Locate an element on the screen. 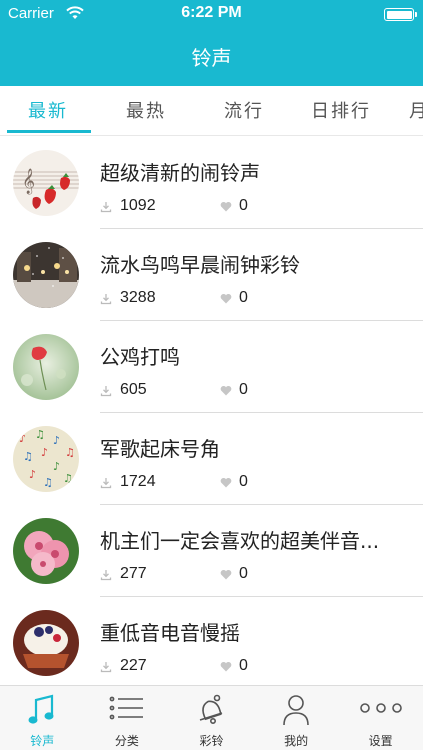  tabbar-label: 我的 is located at coordinates (296, 741).